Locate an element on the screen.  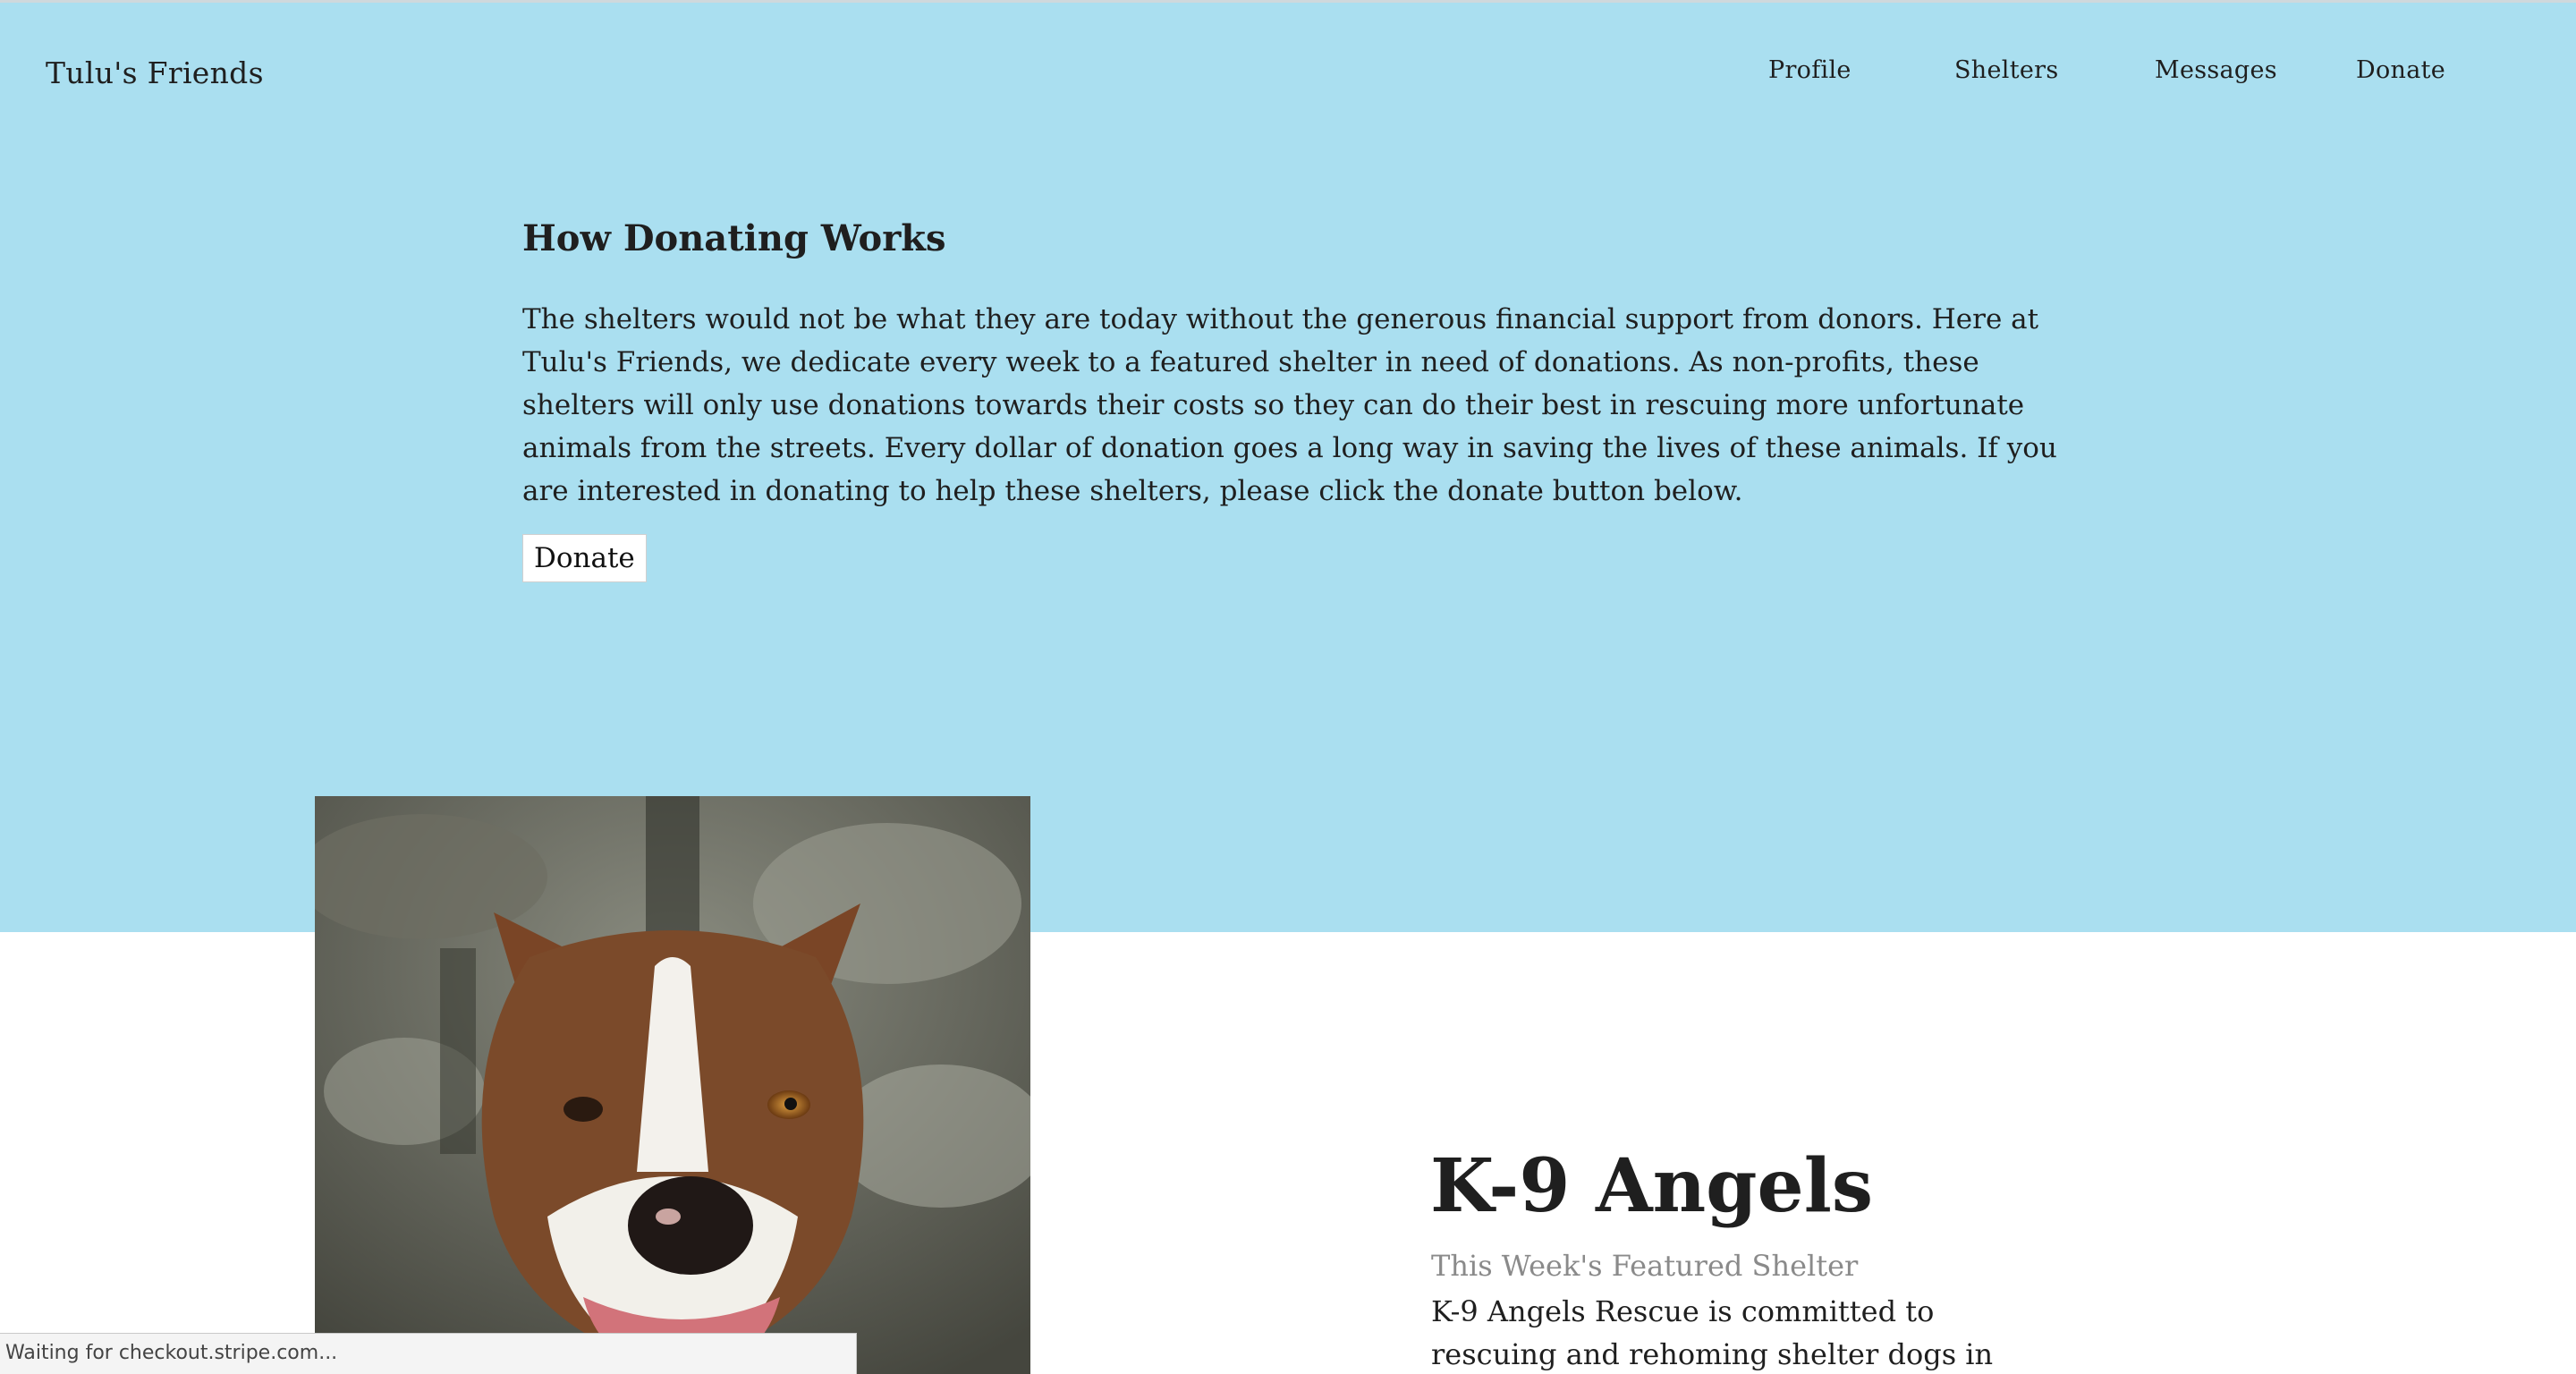
featured-shelter-name: K-9 Angels is located at coordinates (1652, 1186).